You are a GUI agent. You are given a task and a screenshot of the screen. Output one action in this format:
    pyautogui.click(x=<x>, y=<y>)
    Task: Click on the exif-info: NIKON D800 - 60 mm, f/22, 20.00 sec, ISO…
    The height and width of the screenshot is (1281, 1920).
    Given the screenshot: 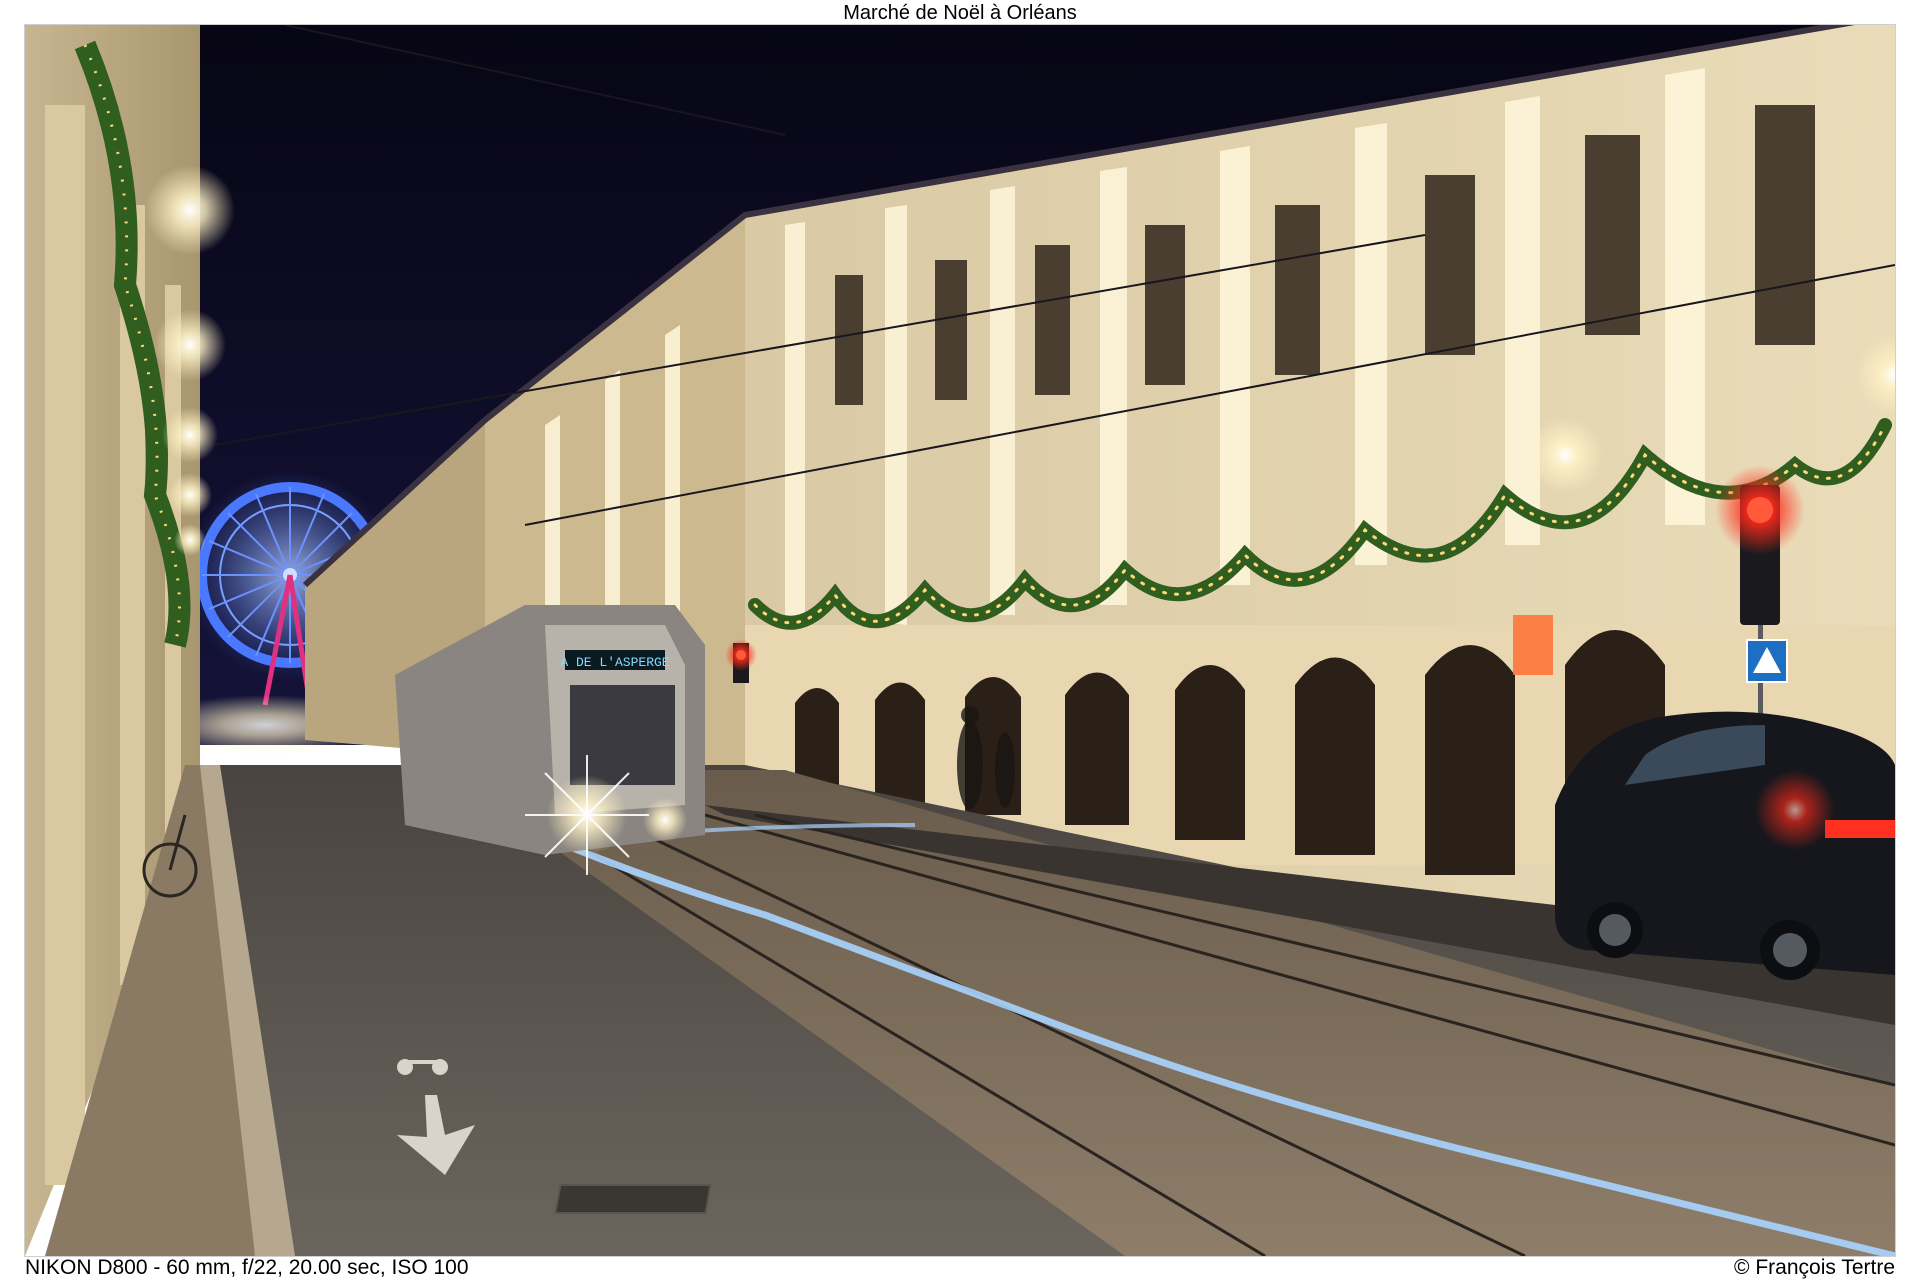 What is the action you would take?
    pyautogui.click(x=247, y=1267)
    